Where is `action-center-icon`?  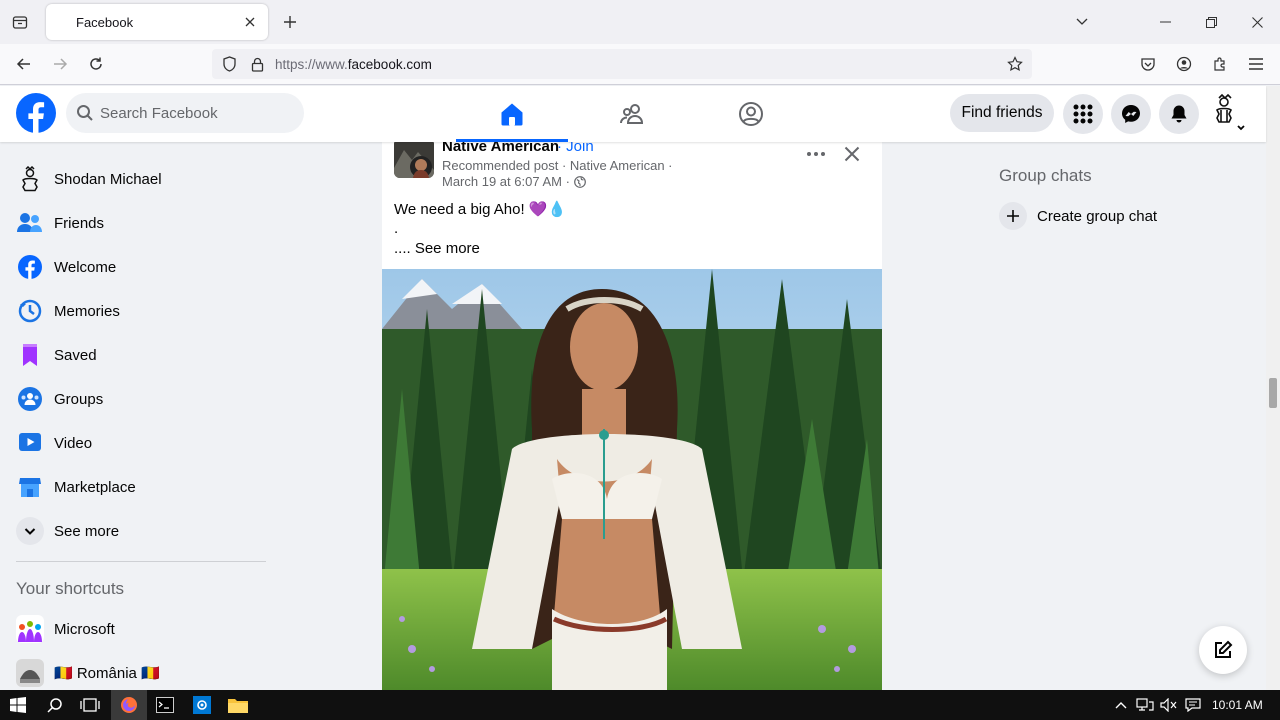
action-center-icon is located at coordinates (1193, 705).